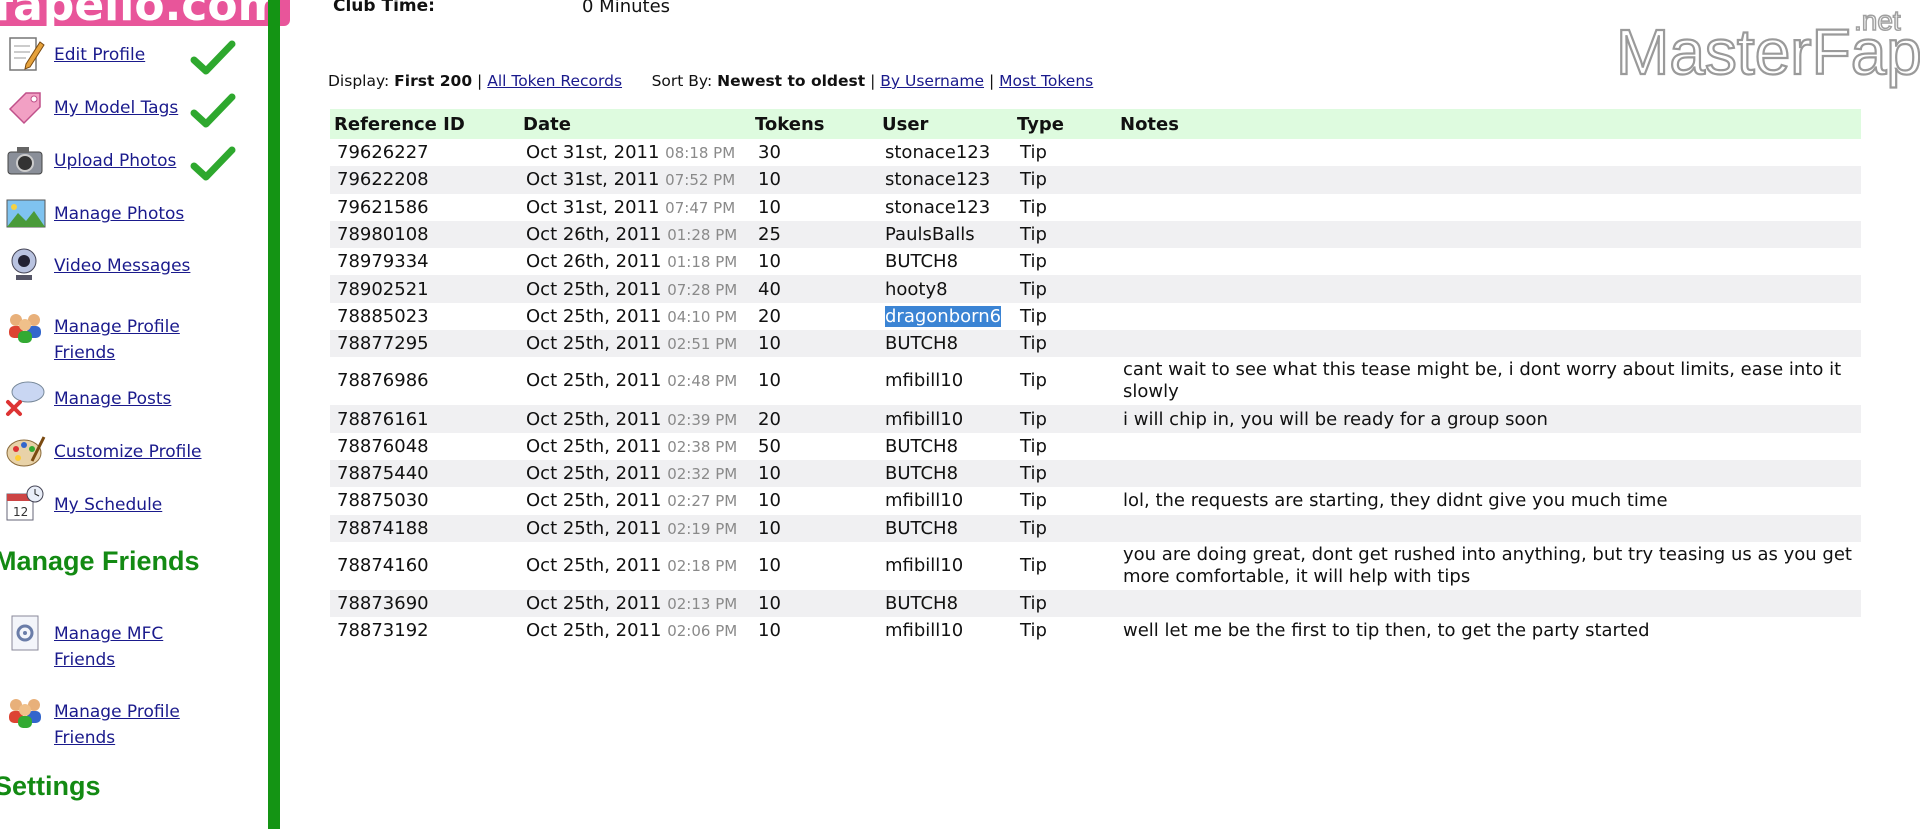  Describe the element at coordinates (424, 234) in the screenshot. I see `cell-reference-id: 78980108` at that location.